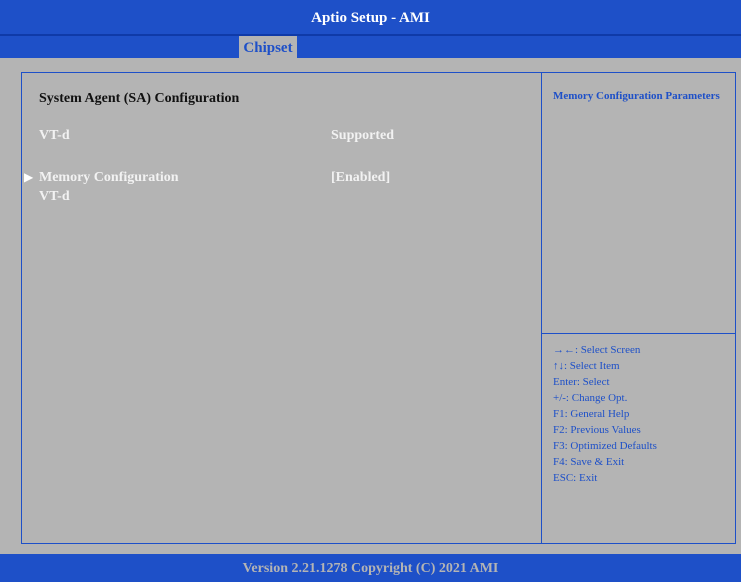  Describe the element at coordinates (370, 17) in the screenshot. I see `window-title: Aptio Setup - AMI` at that location.